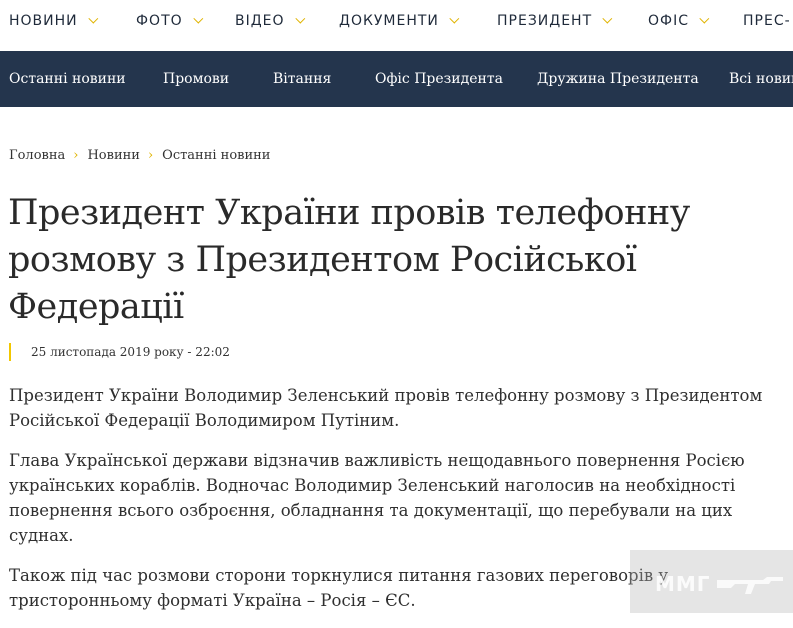  Describe the element at coordinates (113, 155) in the screenshot. I see `breadcrumb-news: Новини` at that location.